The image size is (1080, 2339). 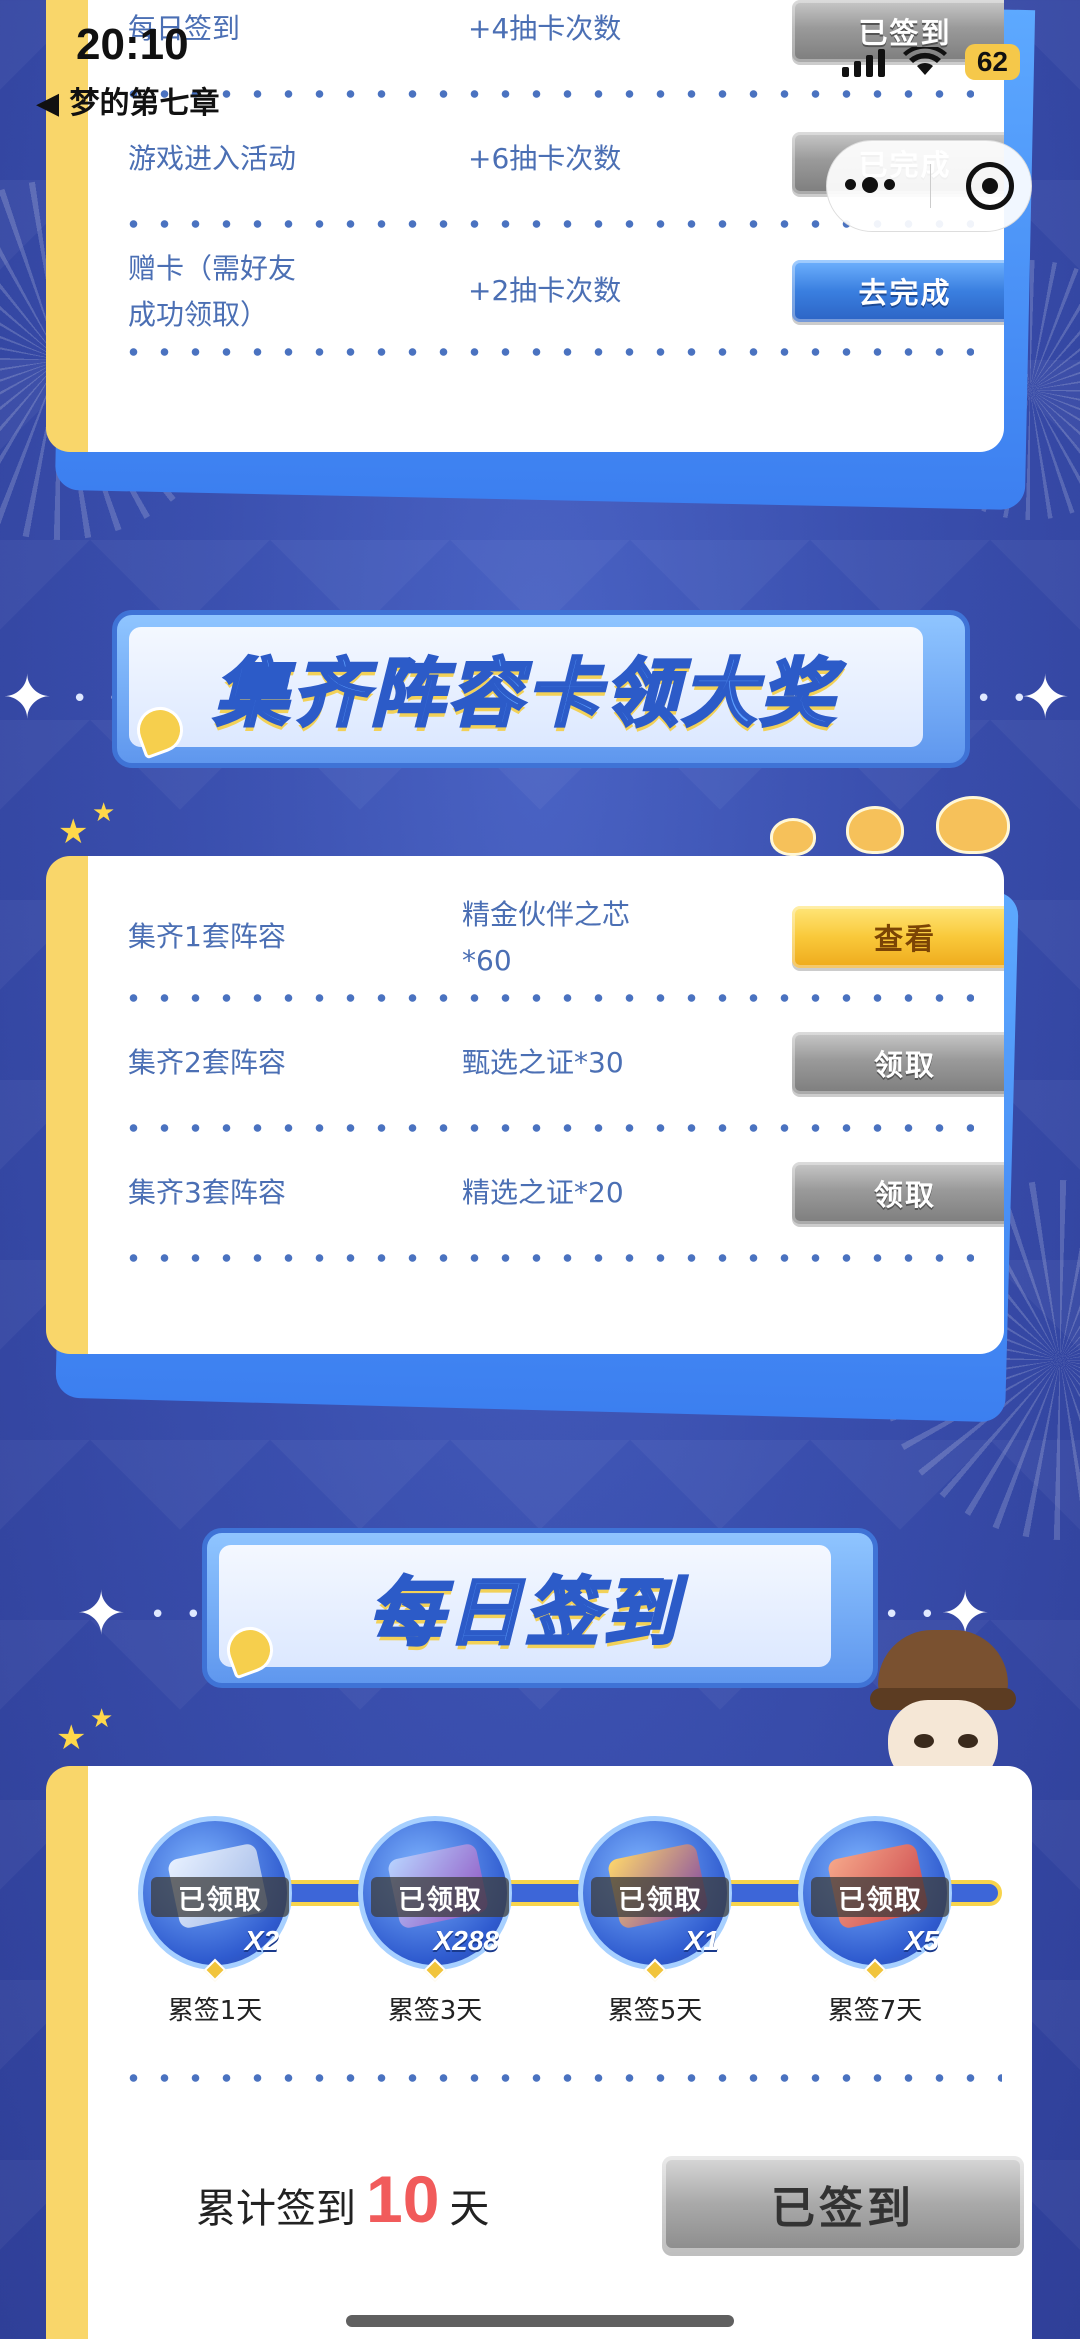 What do you see at coordinates (863, 62) in the screenshot?
I see `cellular-signal-icon` at bounding box center [863, 62].